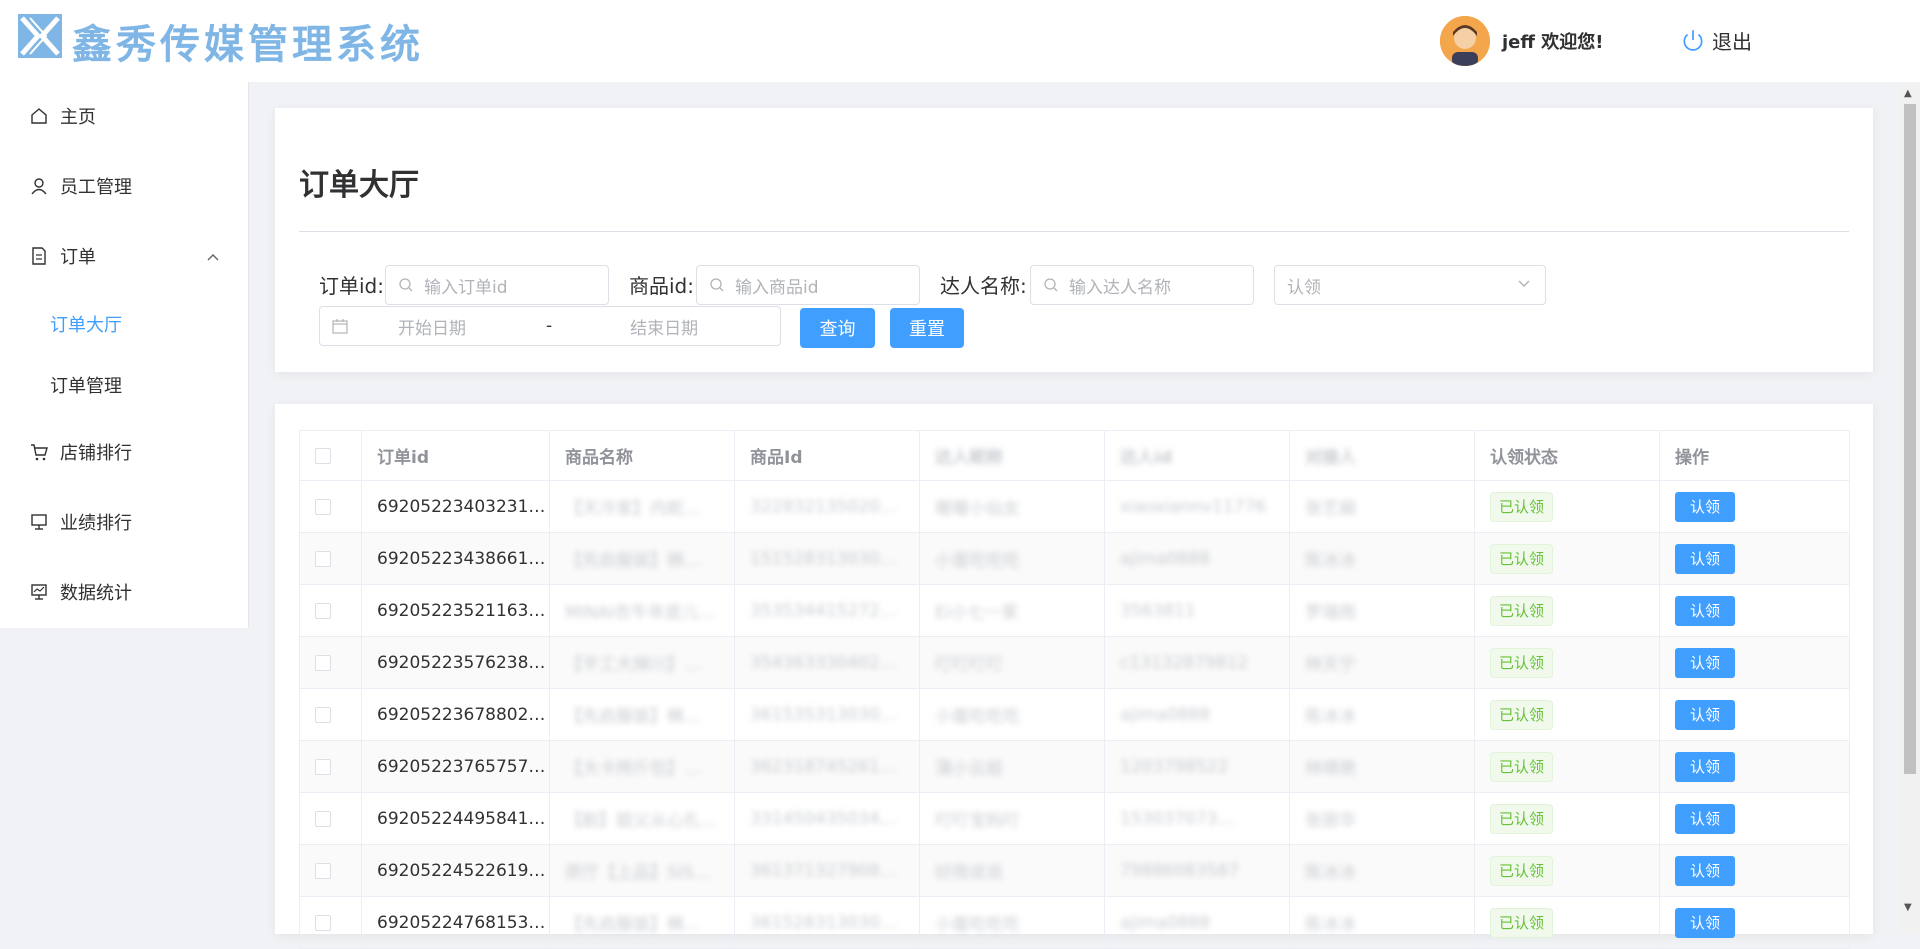  Describe the element at coordinates (1174, 766) in the screenshot. I see `talent-id-cell-text: 1203798522` at that location.